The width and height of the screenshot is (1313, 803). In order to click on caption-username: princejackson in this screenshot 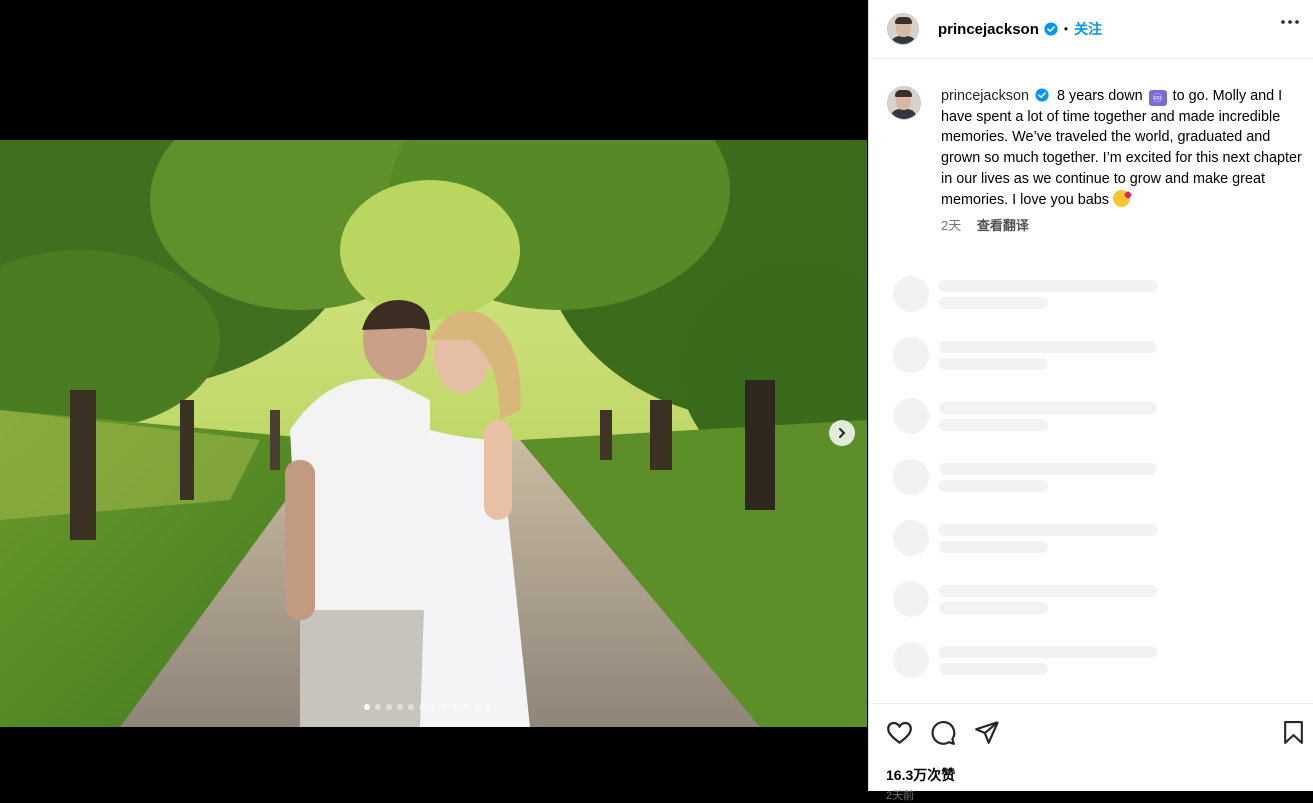, I will do `click(985, 96)`.